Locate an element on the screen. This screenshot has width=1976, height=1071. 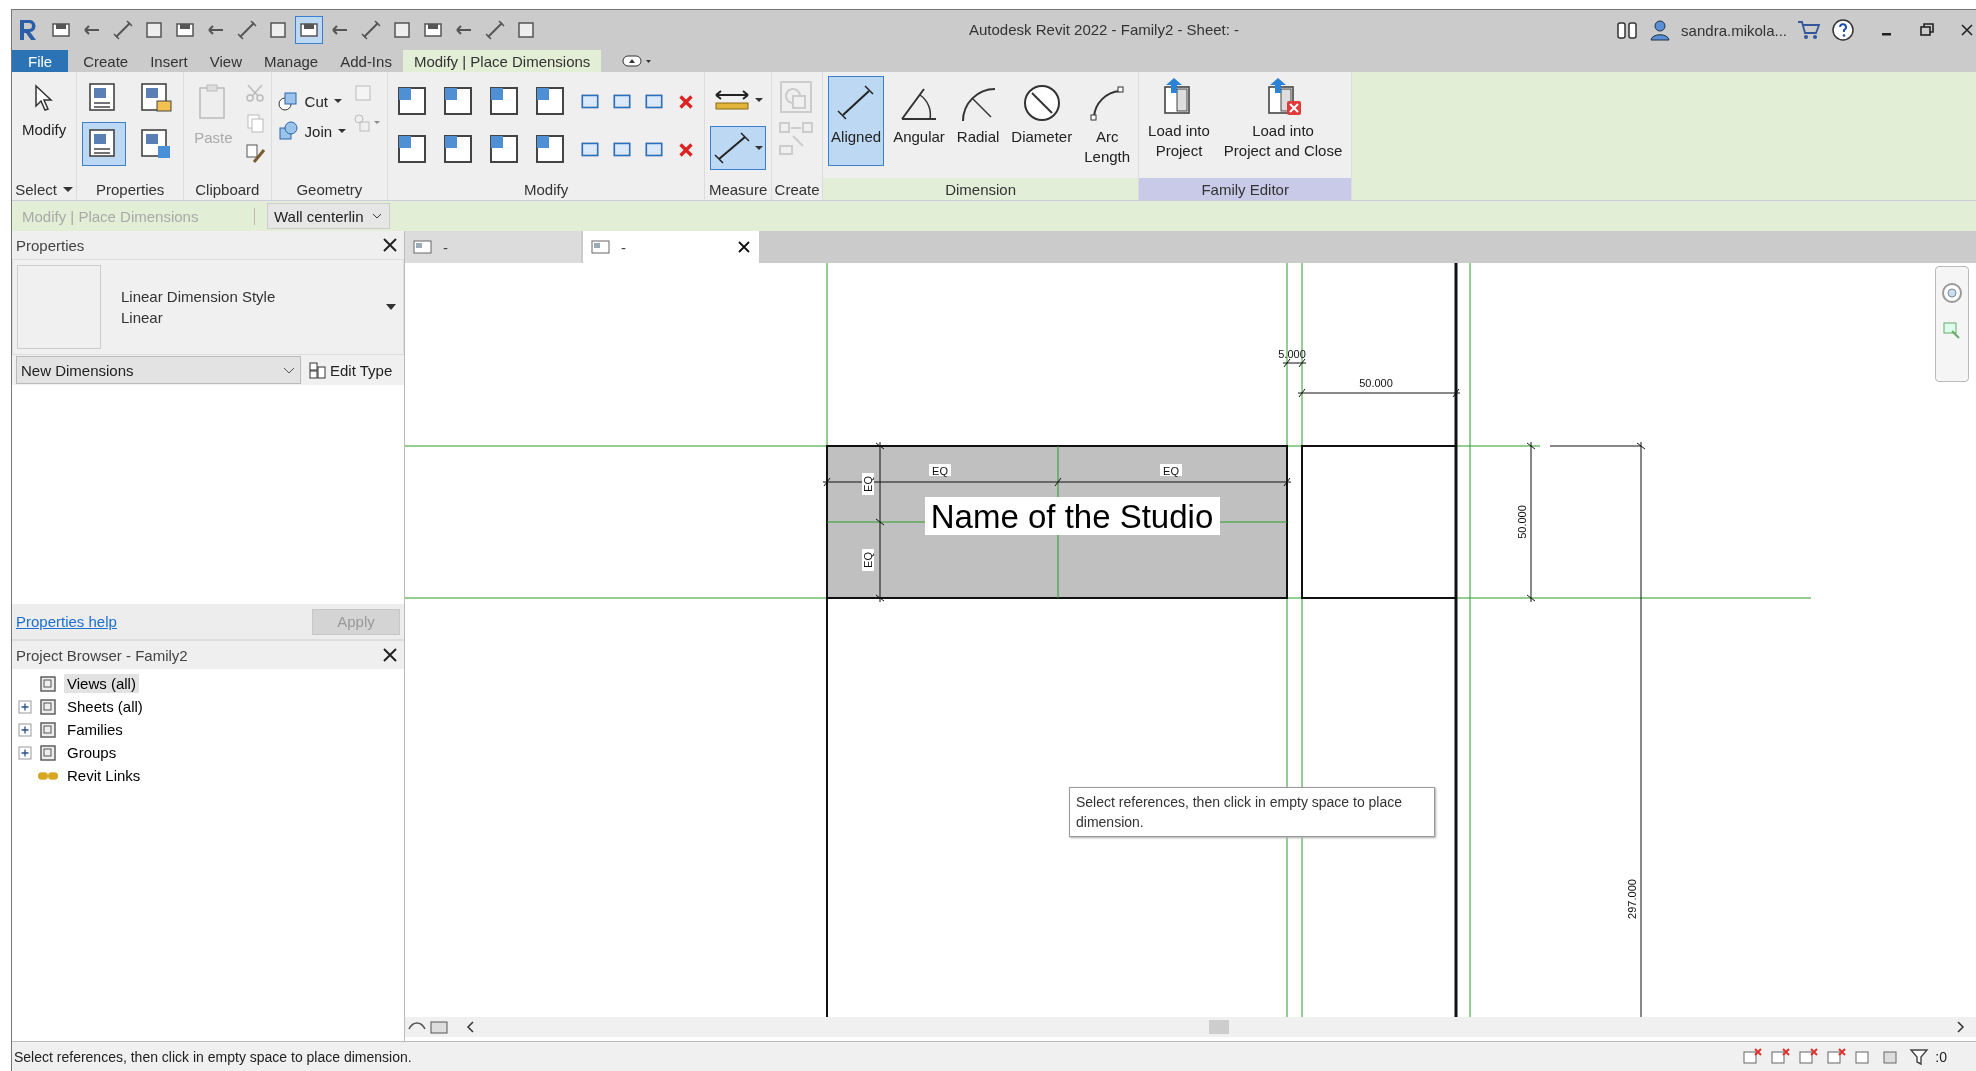
help-link: Properties help is located at coordinates (66, 621).